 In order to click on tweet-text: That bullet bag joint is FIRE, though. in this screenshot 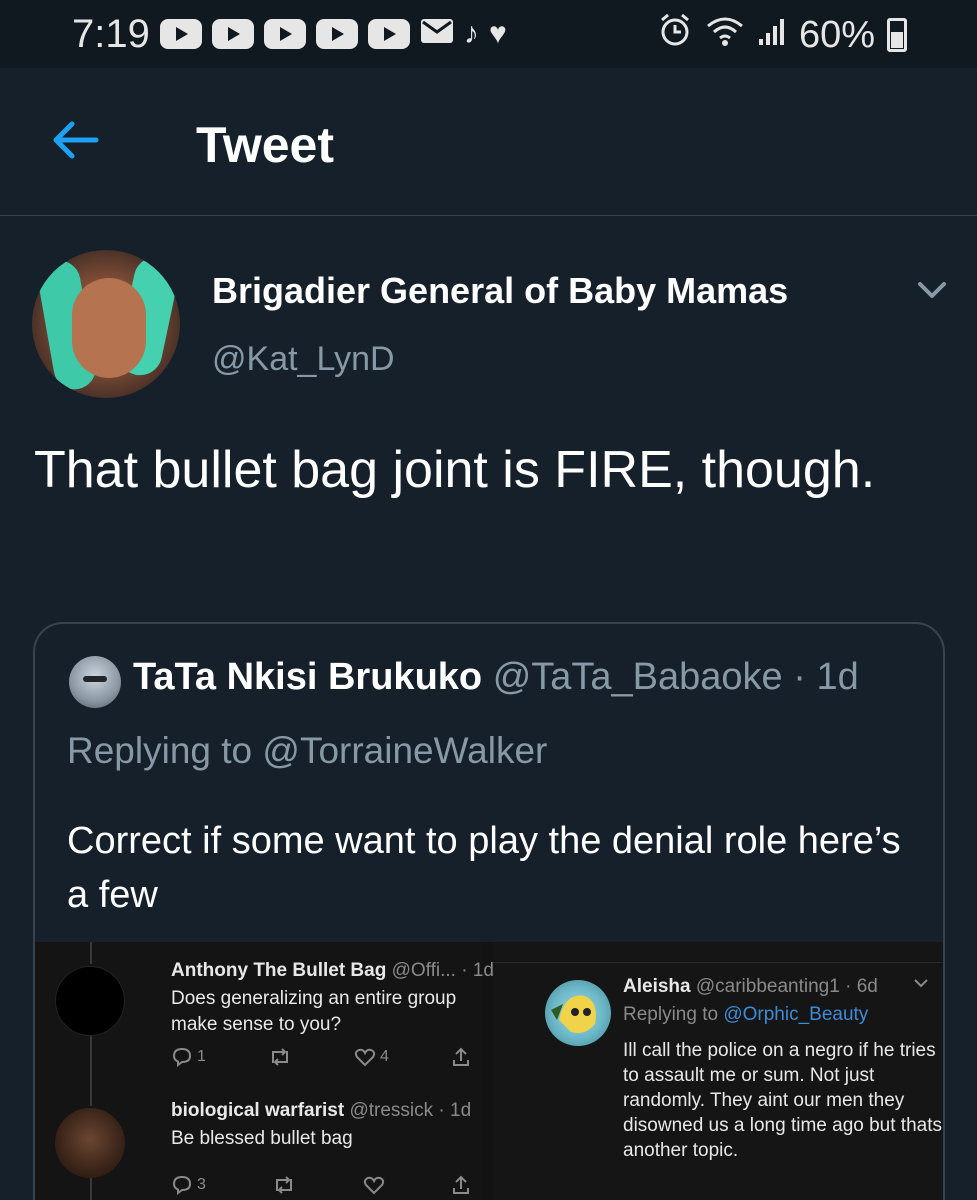, I will do `click(455, 470)`.